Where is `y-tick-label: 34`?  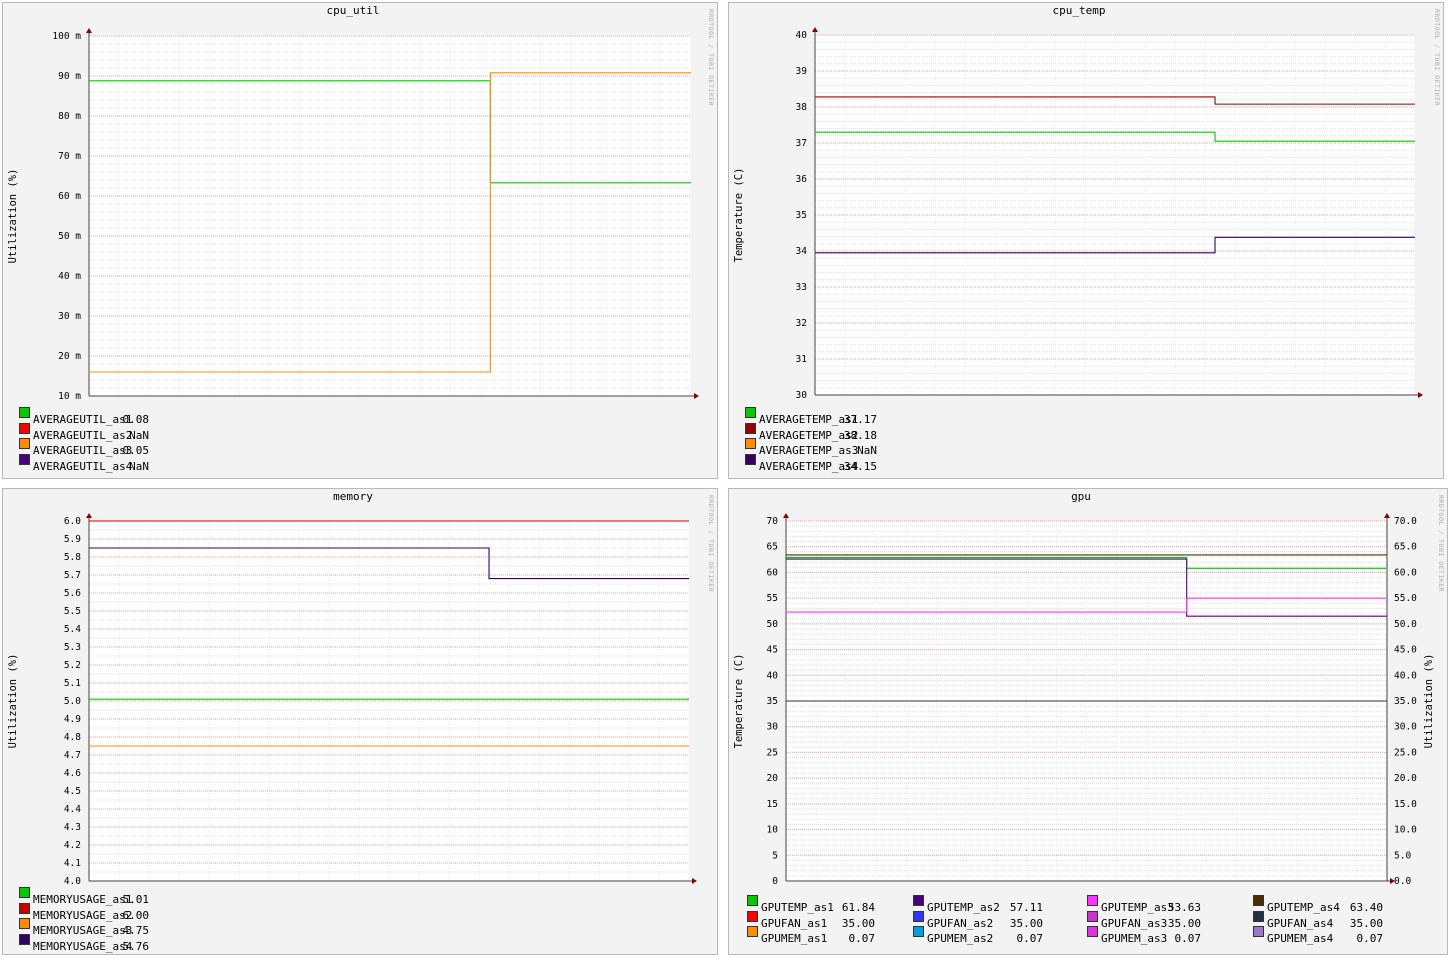
y-tick-label: 34 is located at coordinates (802, 251).